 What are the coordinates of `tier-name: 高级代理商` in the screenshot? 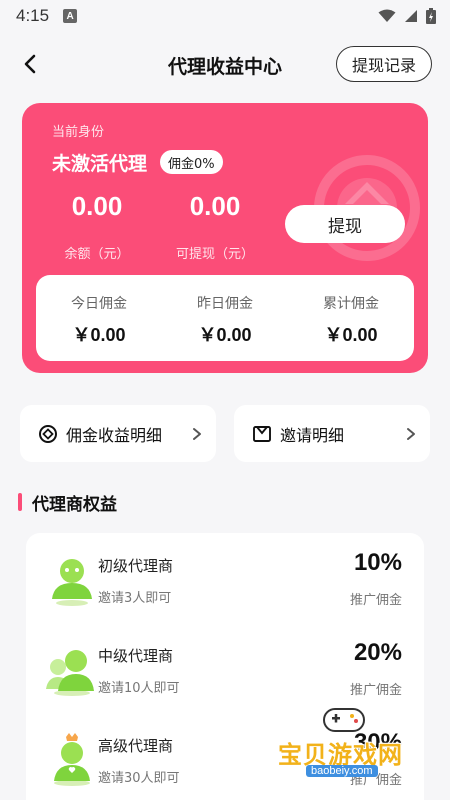 It's located at (136, 746).